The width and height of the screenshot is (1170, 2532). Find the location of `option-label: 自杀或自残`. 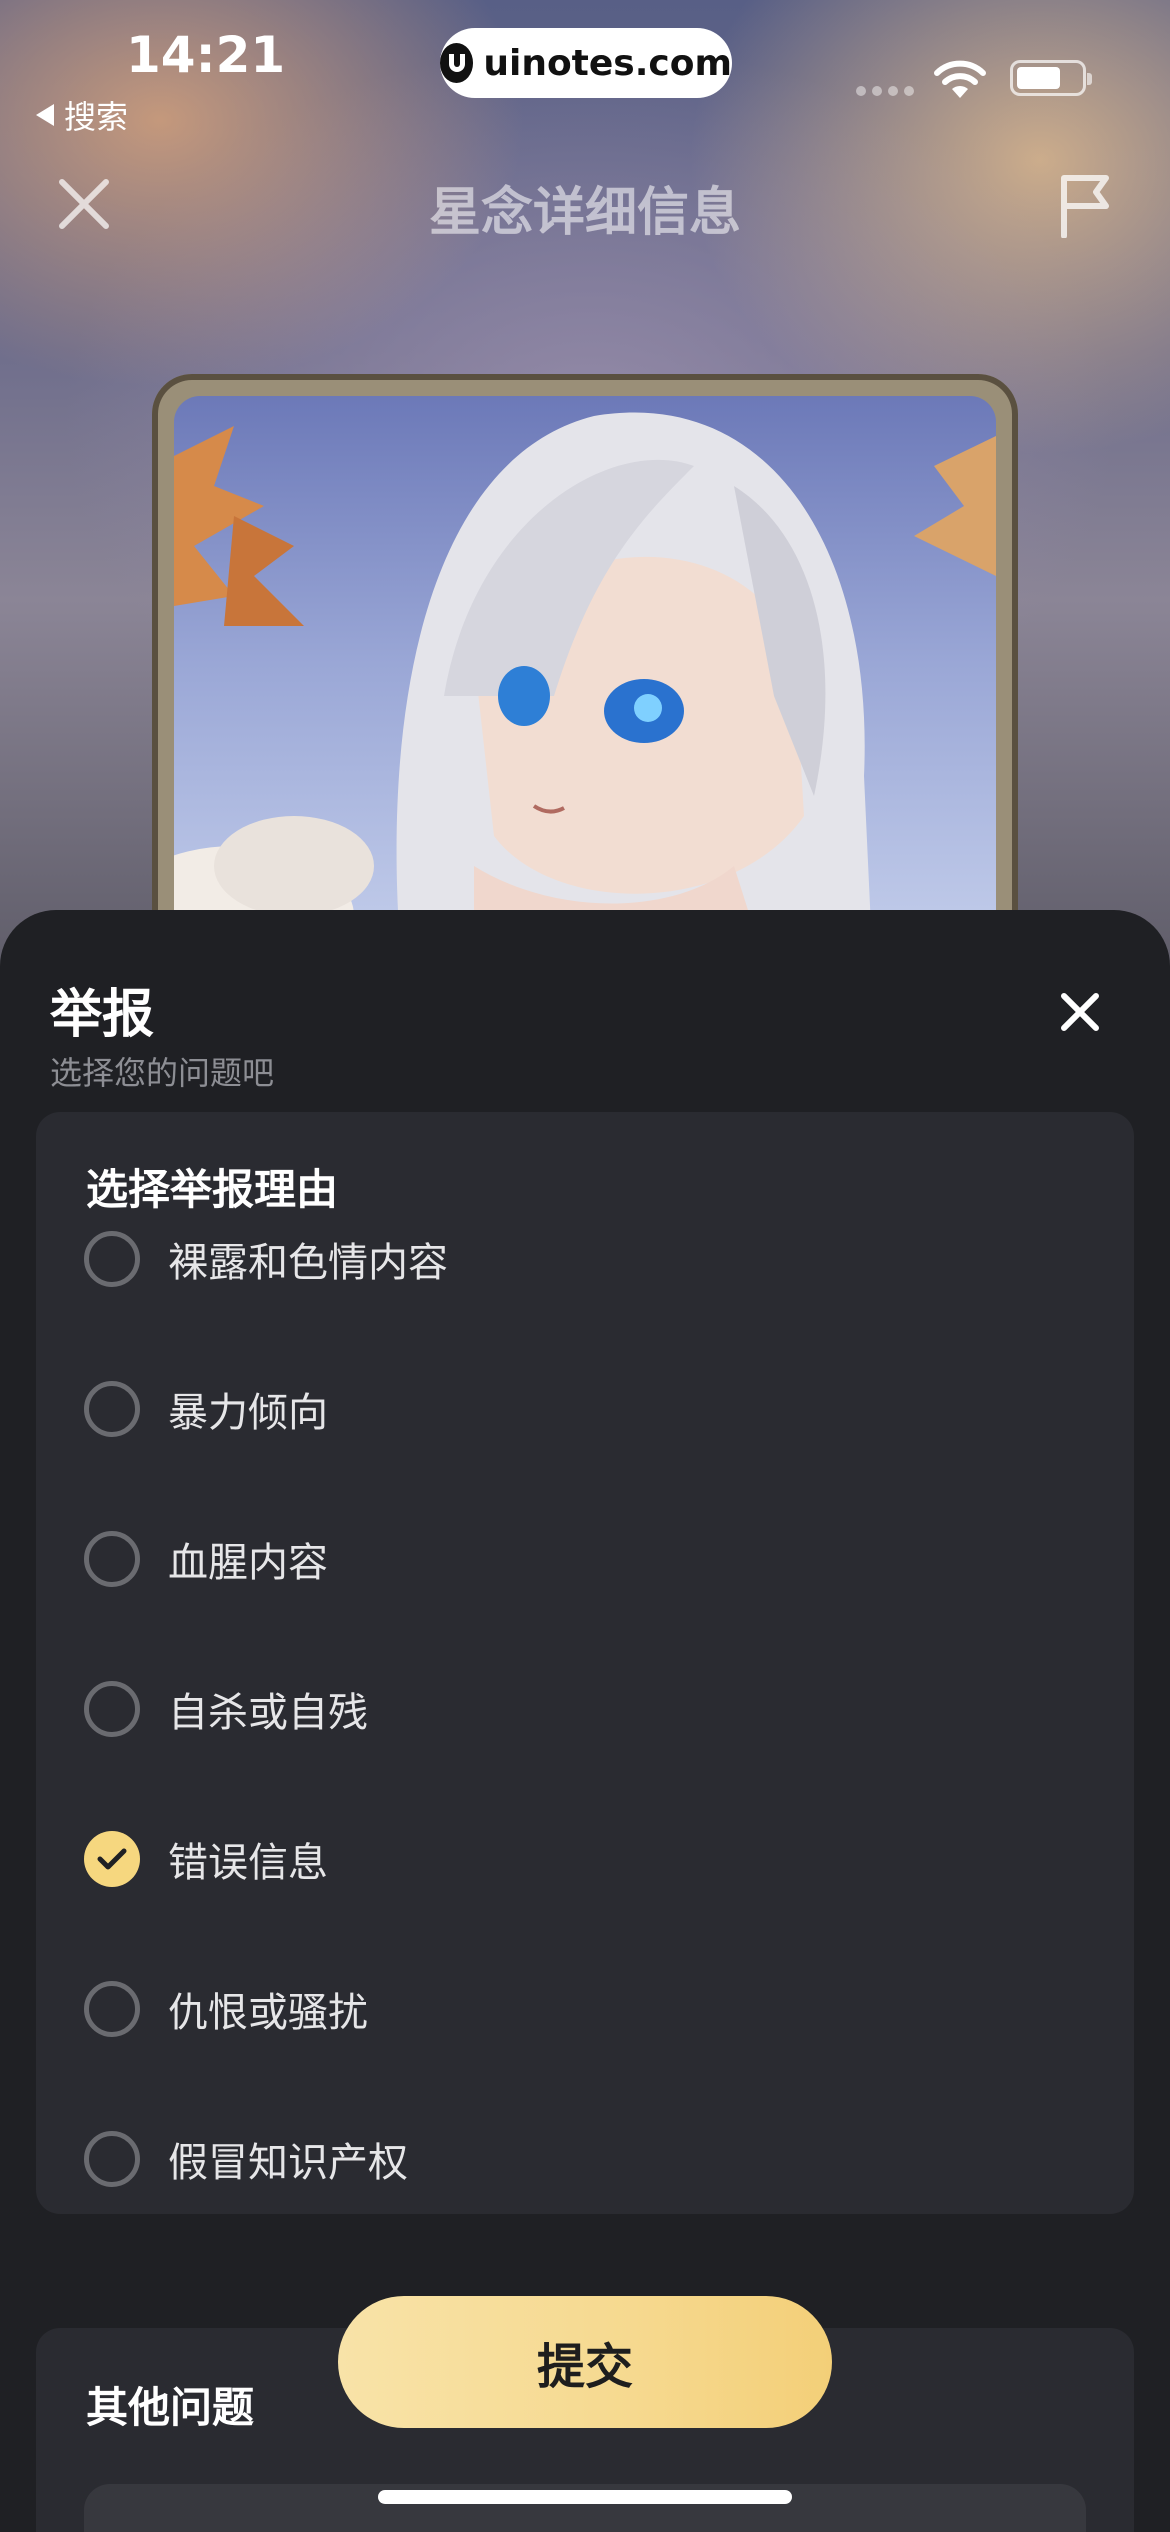

option-label: 自杀或自残 is located at coordinates (268, 1713).